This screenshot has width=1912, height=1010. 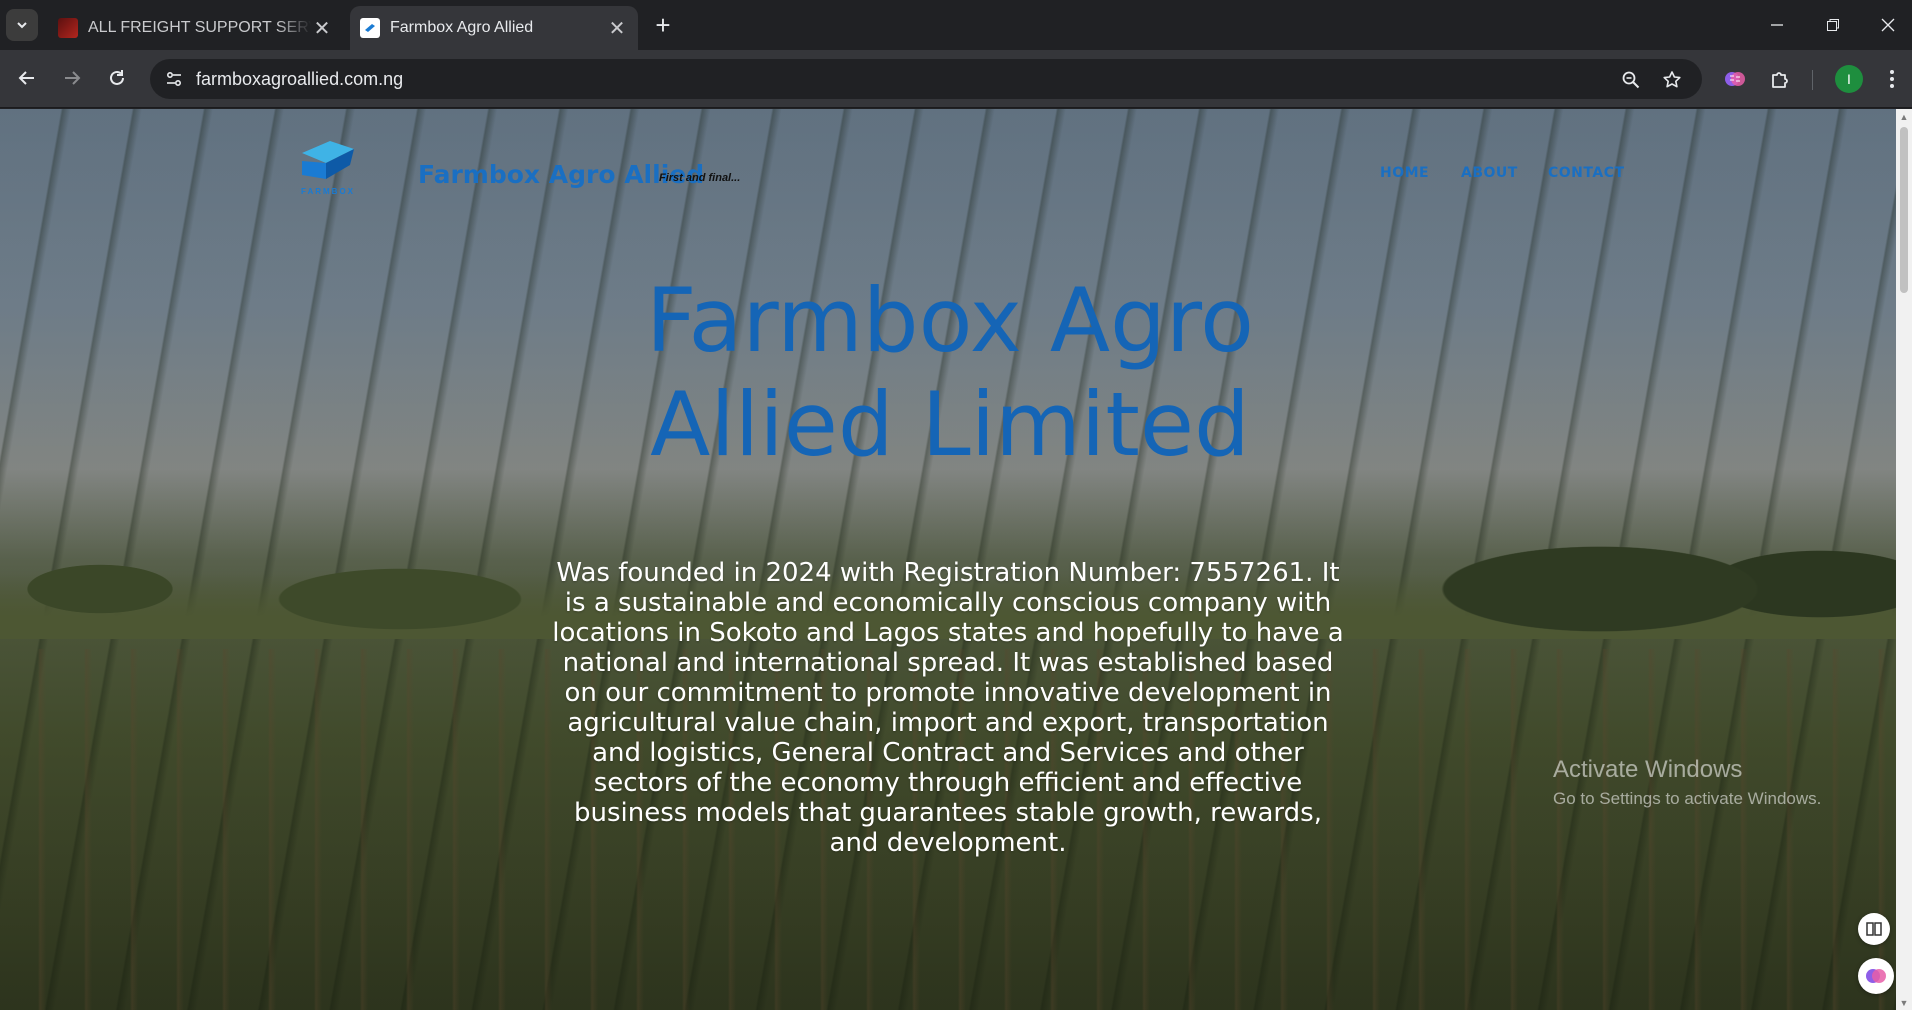 What do you see at coordinates (1876, 976) in the screenshot?
I see `assistant-brain-icon` at bounding box center [1876, 976].